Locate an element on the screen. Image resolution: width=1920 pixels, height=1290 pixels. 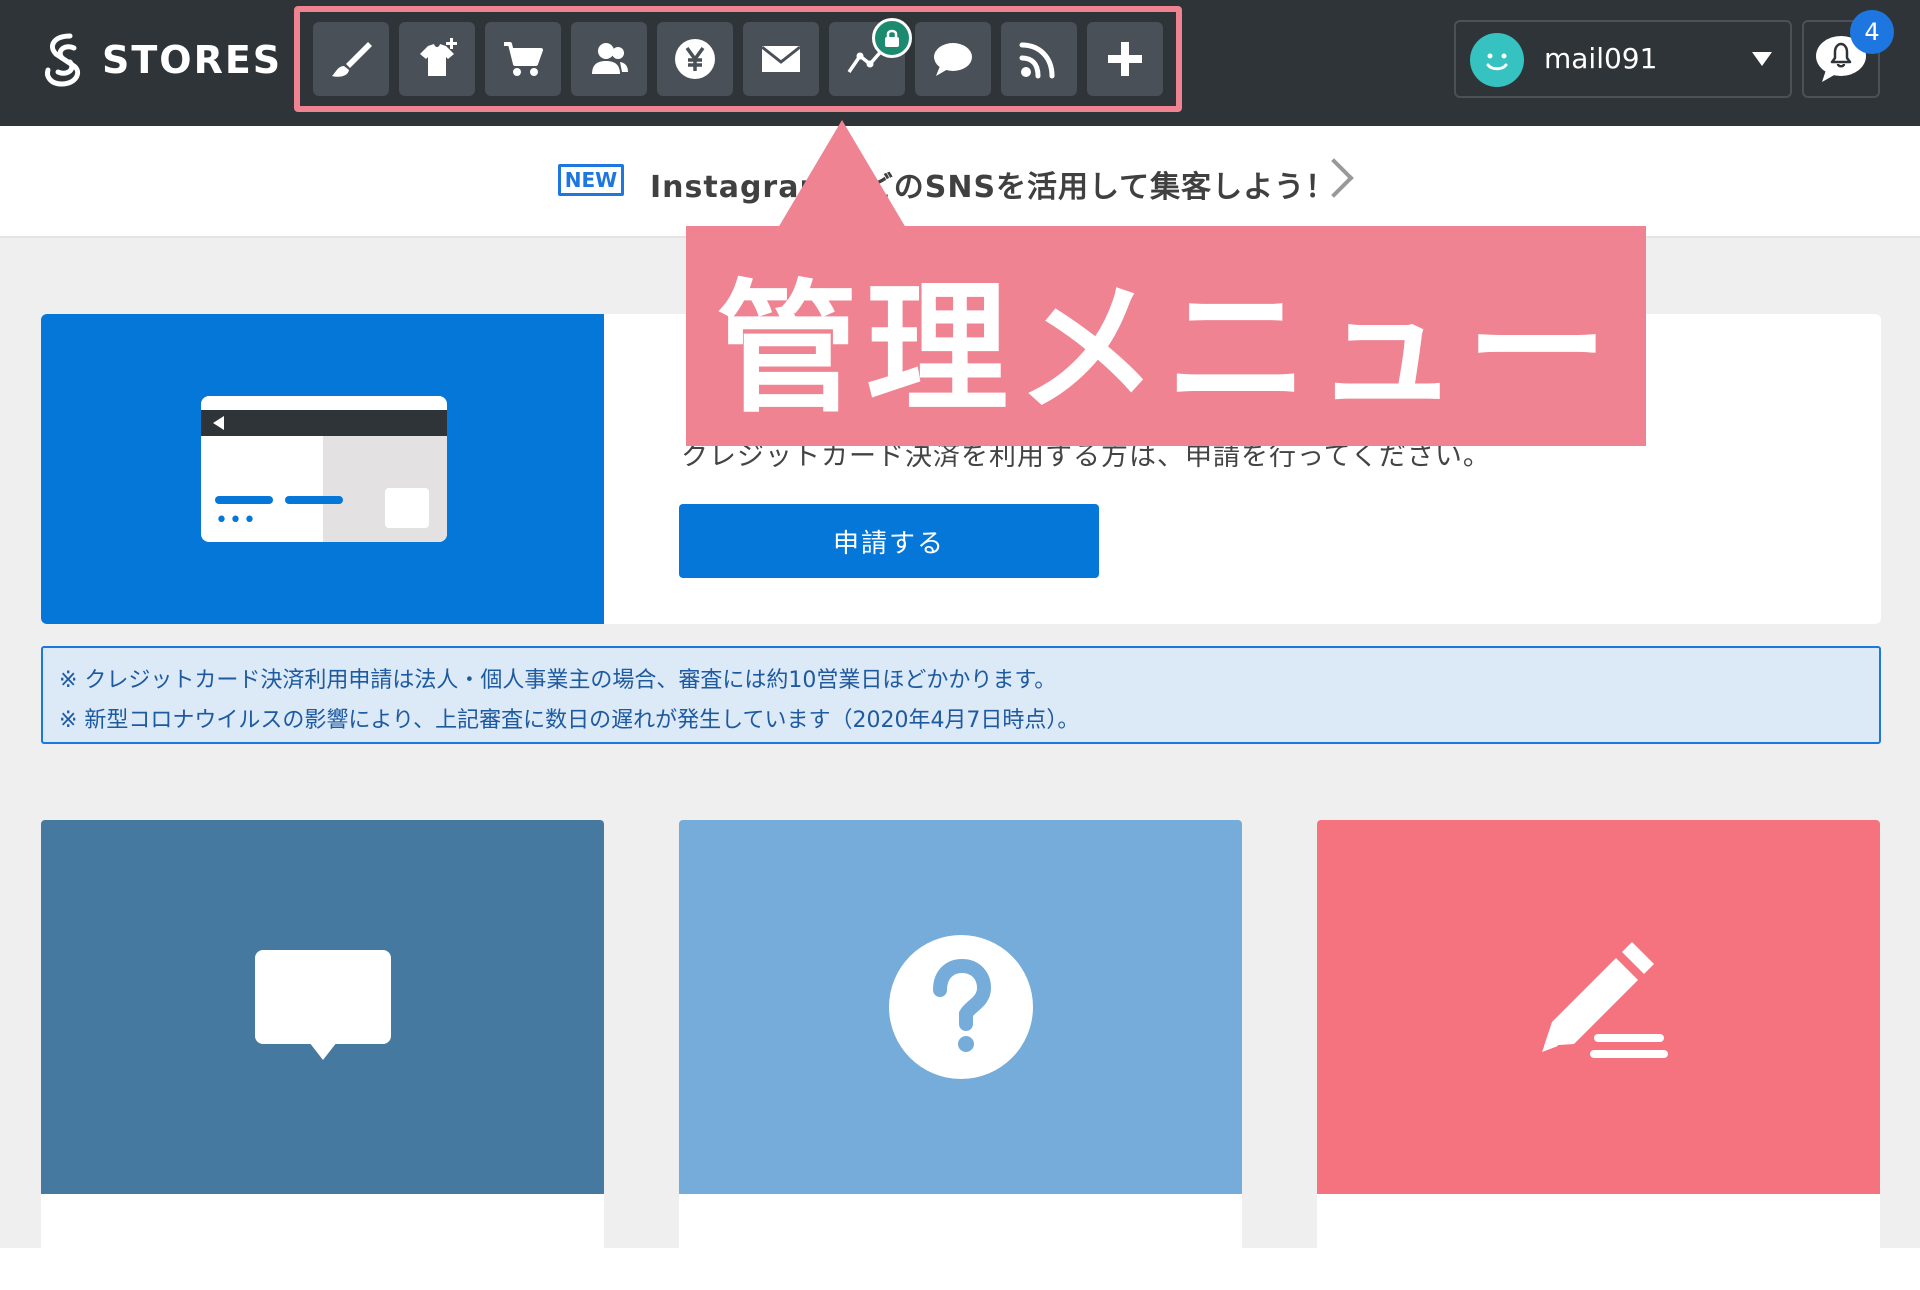
customers-icon is located at coordinates (610, 58).